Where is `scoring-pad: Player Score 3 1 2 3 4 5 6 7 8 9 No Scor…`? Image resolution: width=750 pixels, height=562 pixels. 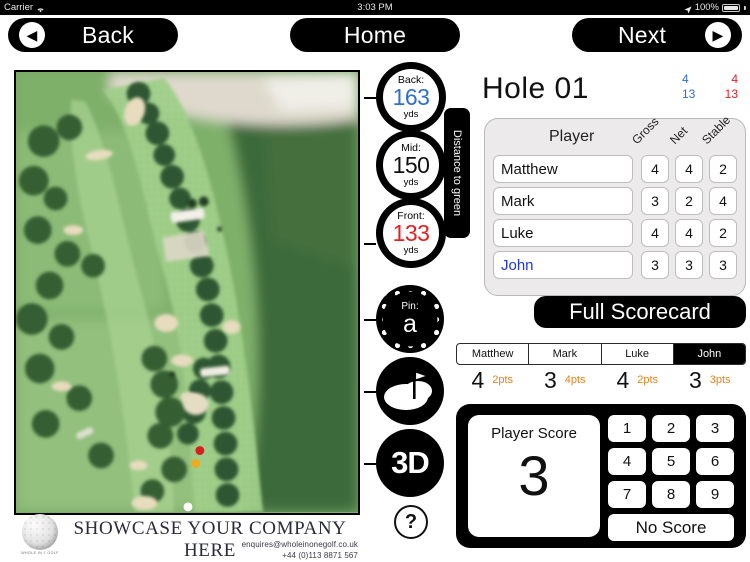
scoring-pad: Player Score 3 1 2 3 4 5 6 7 8 9 No Scor… is located at coordinates (601, 476).